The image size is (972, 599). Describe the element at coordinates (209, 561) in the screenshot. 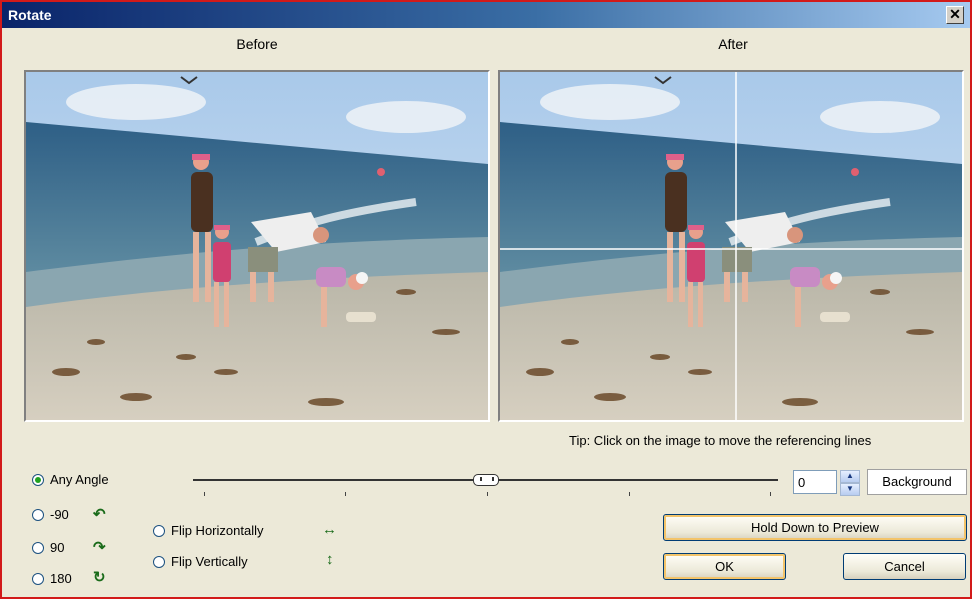

I see `flip-vertically-label: Flip Vertically` at that location.